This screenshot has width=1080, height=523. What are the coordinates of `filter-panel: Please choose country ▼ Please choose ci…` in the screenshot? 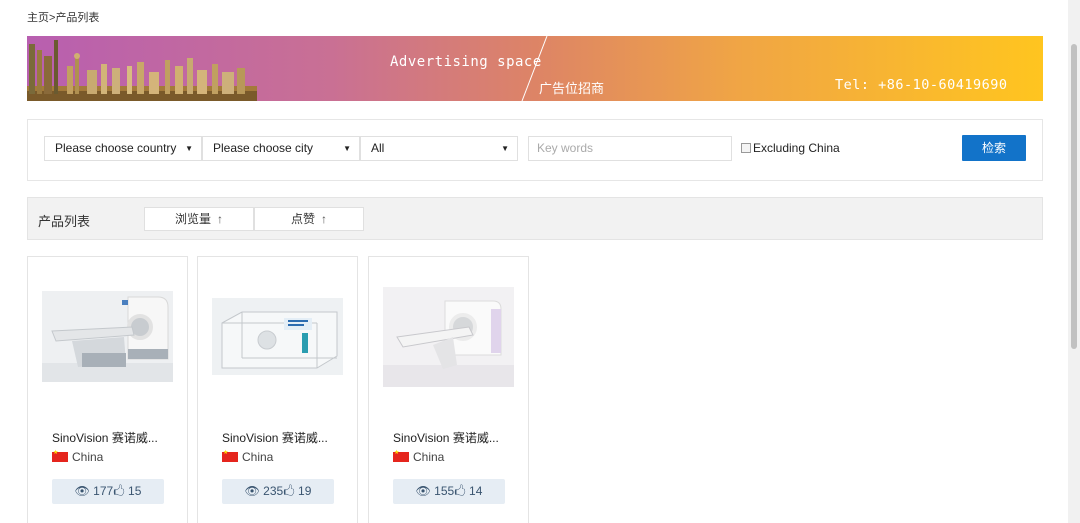 It's located at (535, 150).